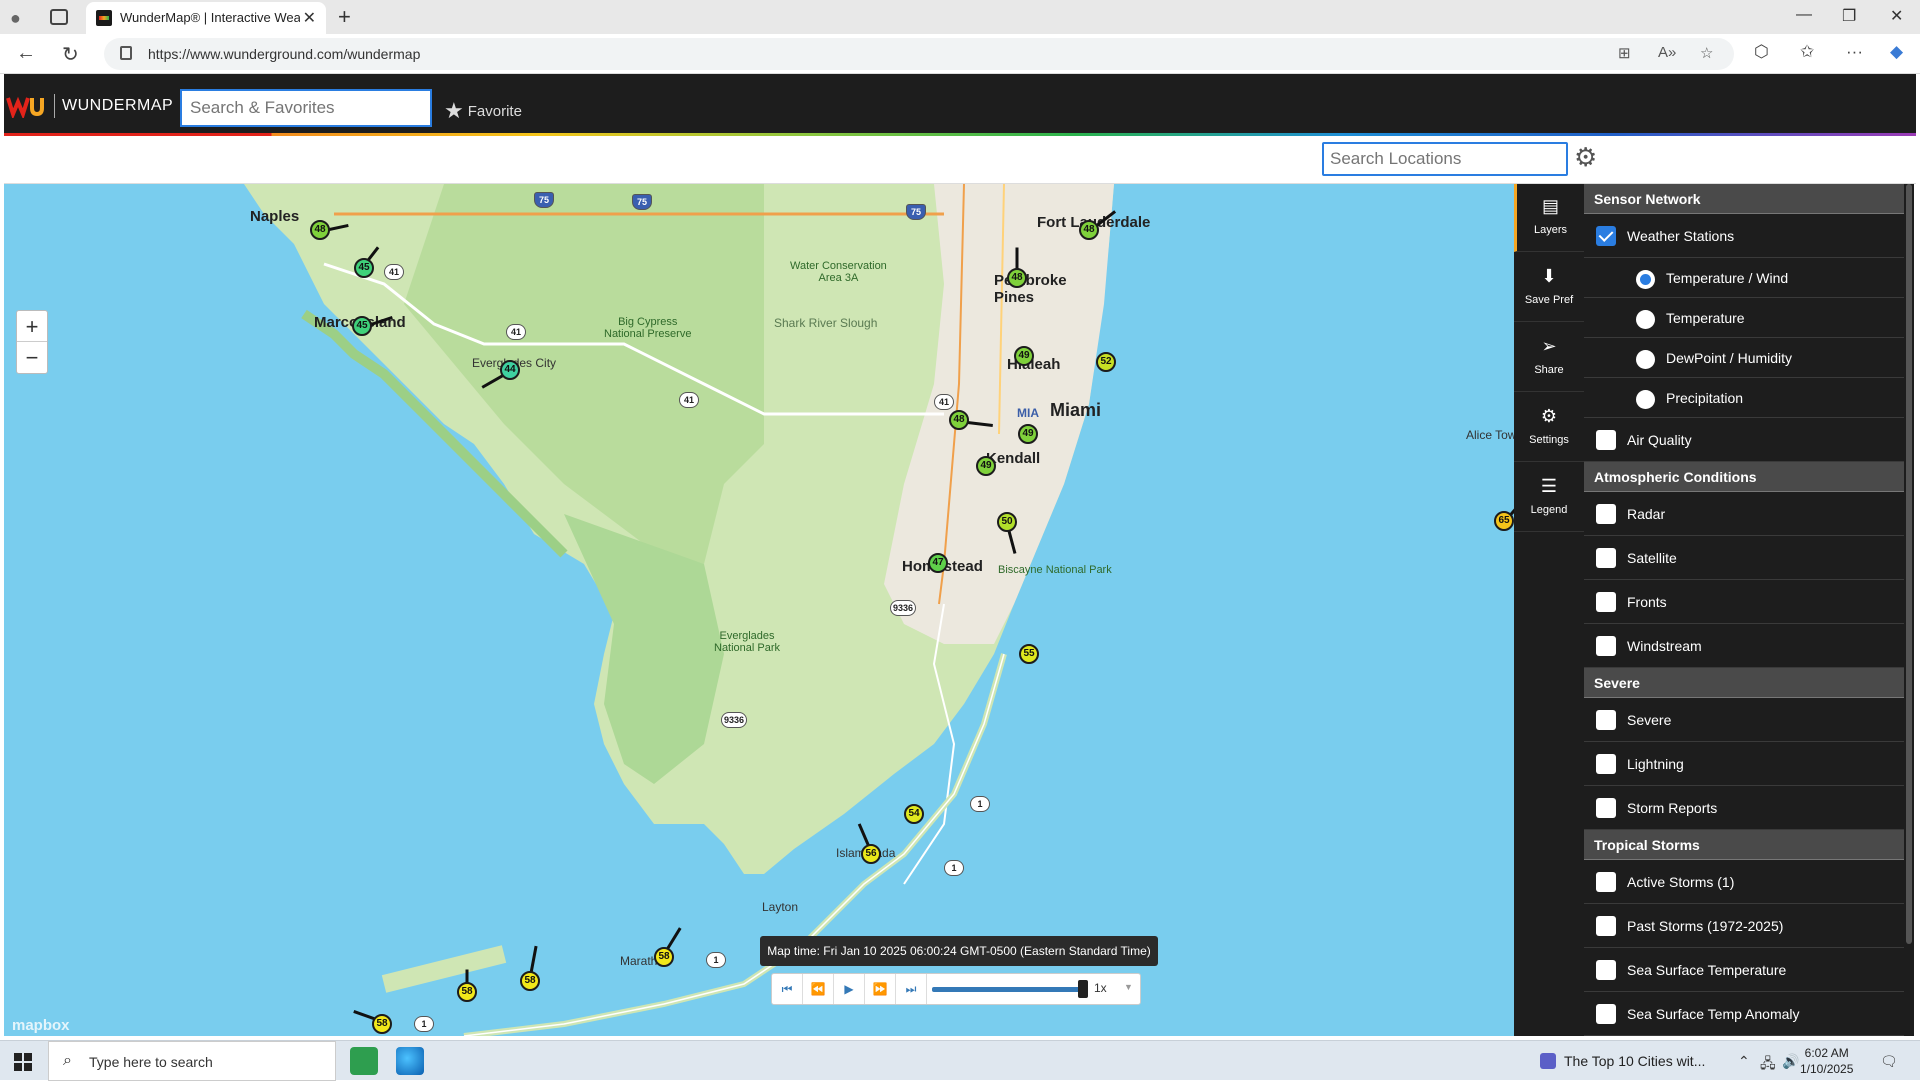  What do you see at coordinates (1854, 52) in the screenshot?
I see `more-icon: ···` at bounding box center [1854, 52].